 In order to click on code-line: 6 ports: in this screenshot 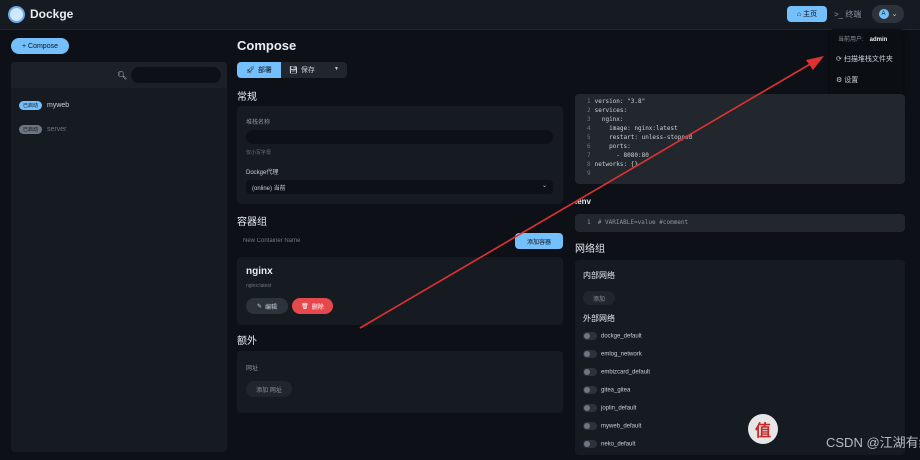, I will do `click(609, 146)`.